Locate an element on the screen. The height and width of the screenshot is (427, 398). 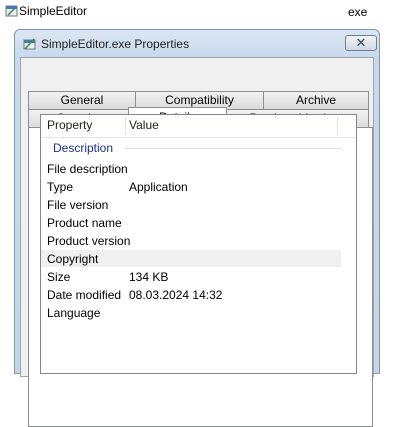
property-value: 08.03.2024 14:32 is located at coordinates (176, 295).